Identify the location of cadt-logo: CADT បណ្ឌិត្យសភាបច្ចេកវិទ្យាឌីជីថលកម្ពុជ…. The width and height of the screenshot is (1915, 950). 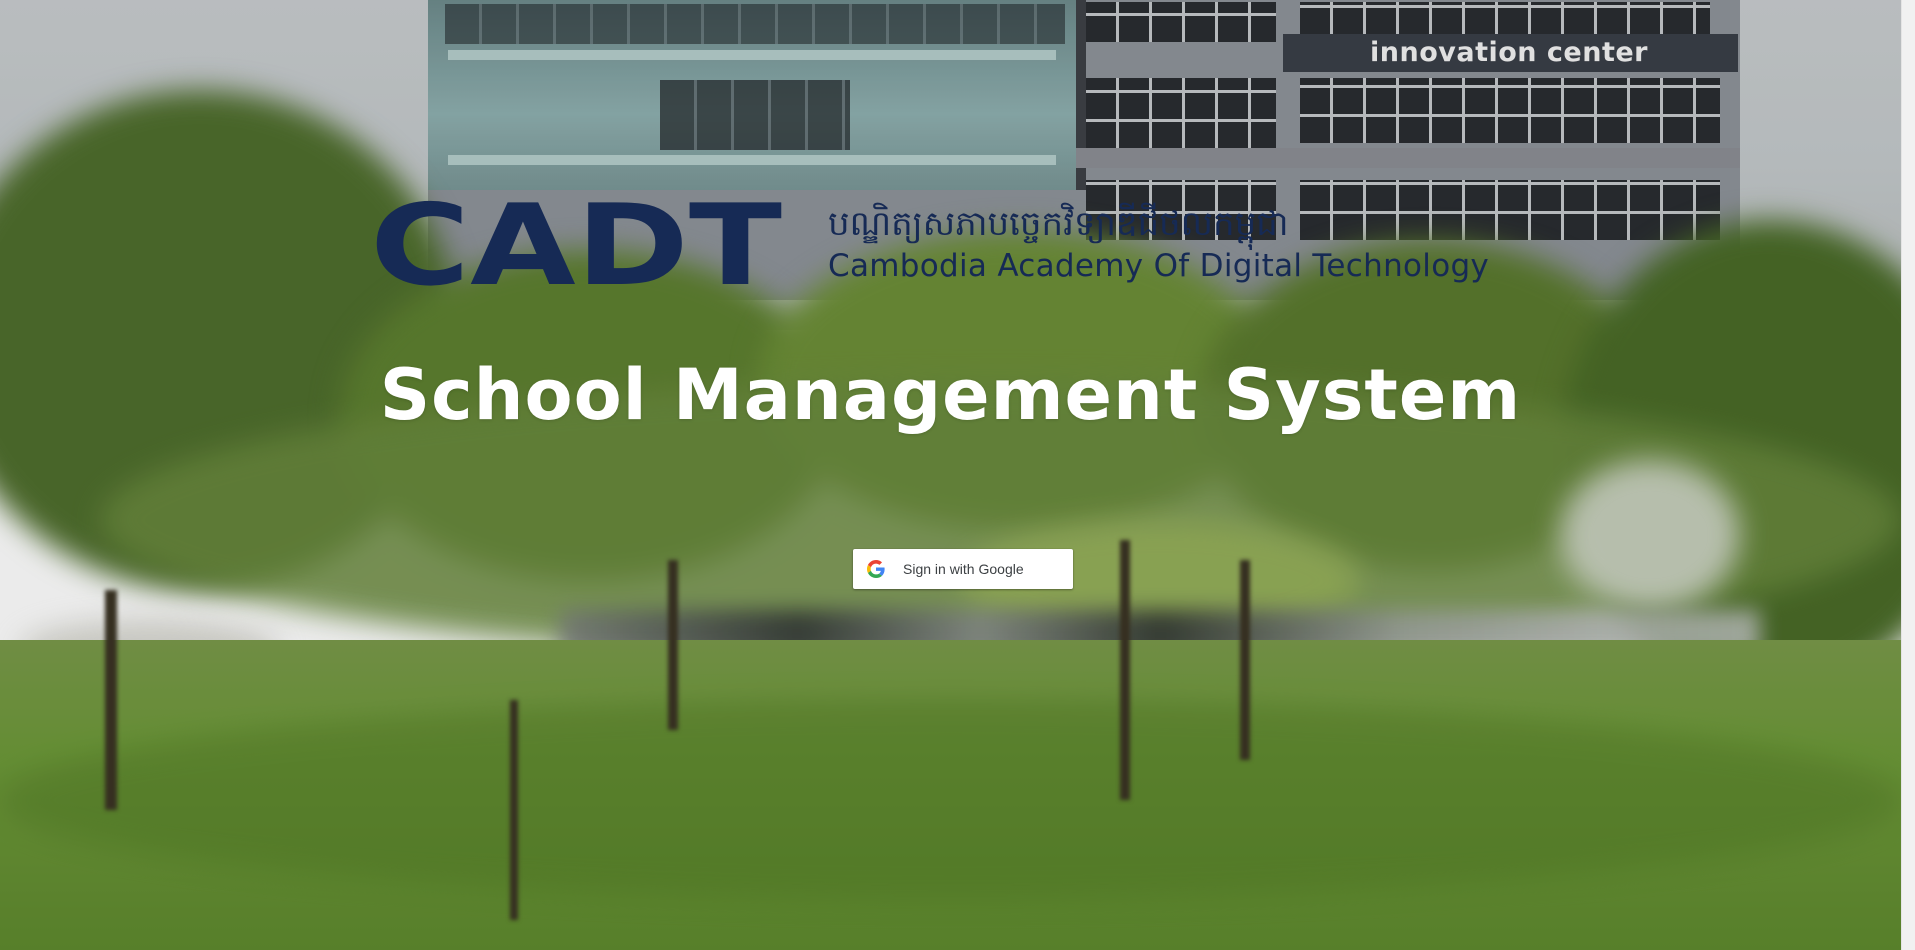
(950, 244).